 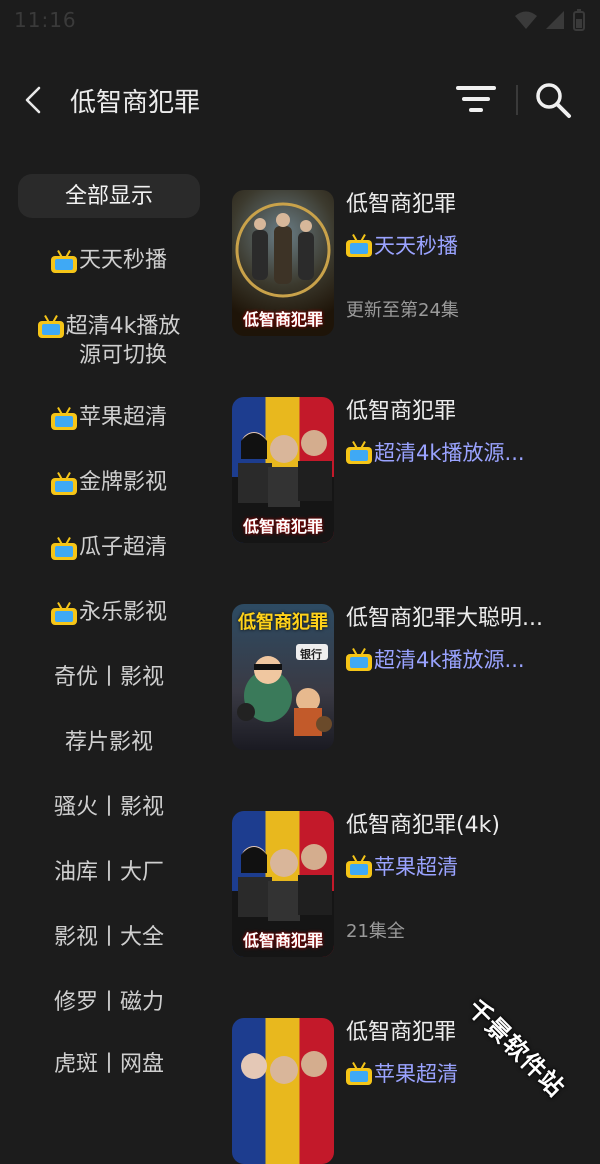 I want to click on sidebar-item-label: 荐片影视, so click(x=108, y=742).